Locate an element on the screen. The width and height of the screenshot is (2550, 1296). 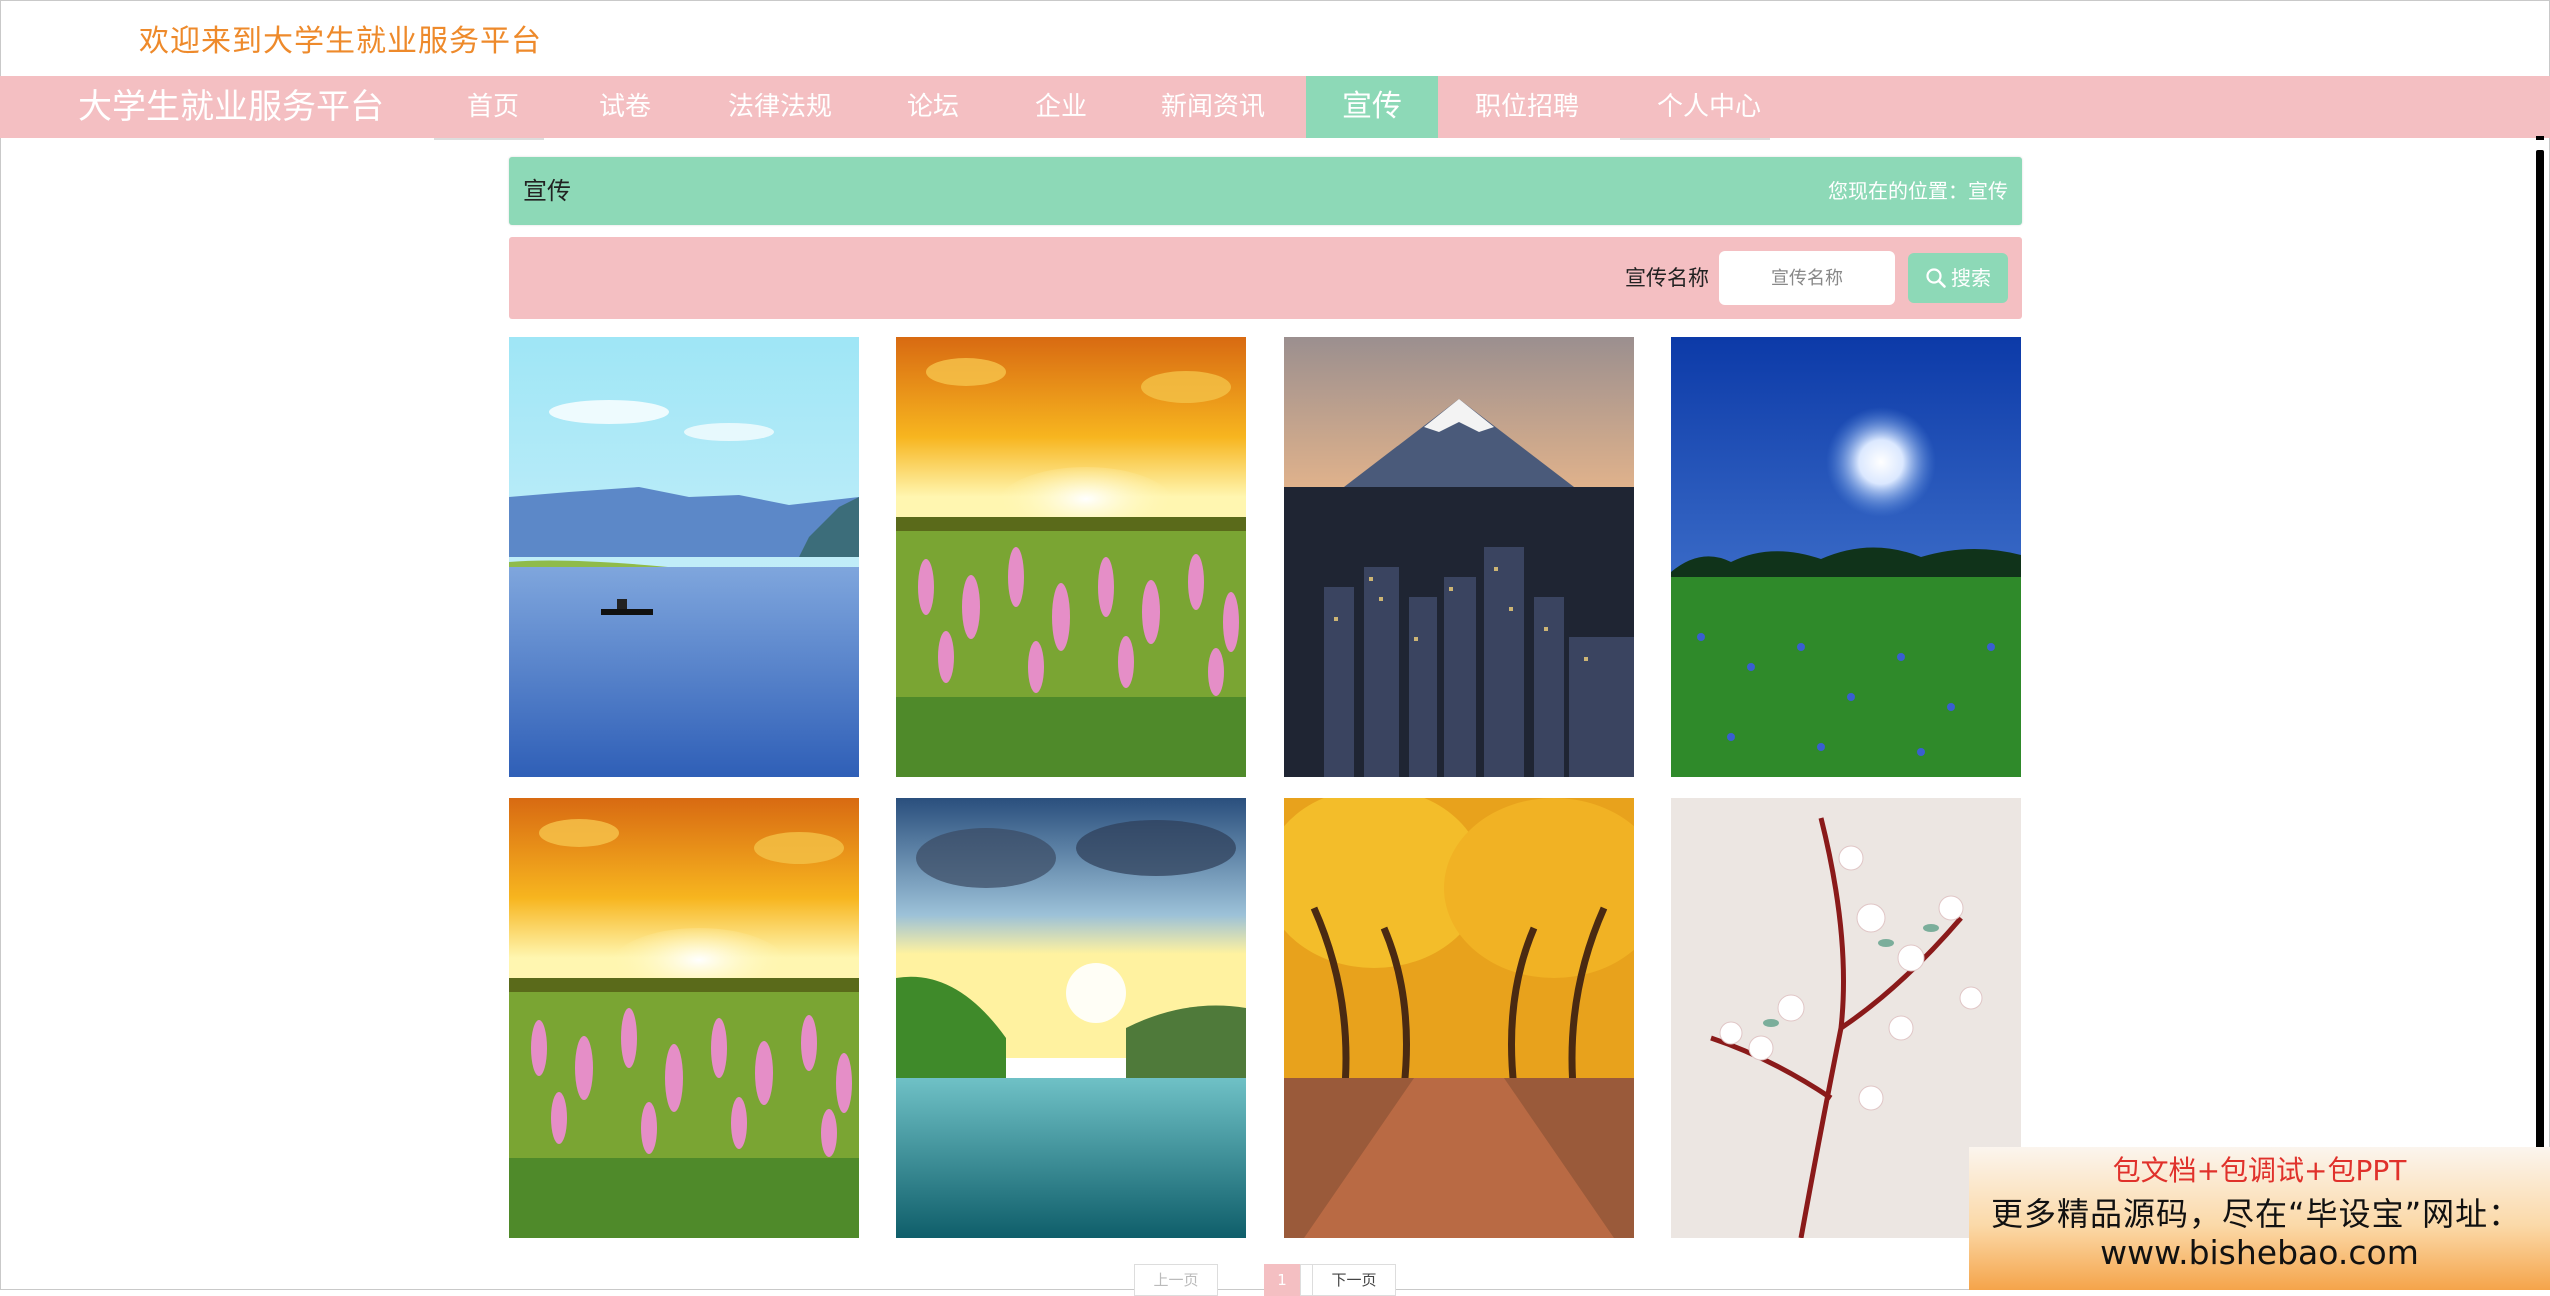
search-button-label: 搜索 is located at coordinates (1971, 278).